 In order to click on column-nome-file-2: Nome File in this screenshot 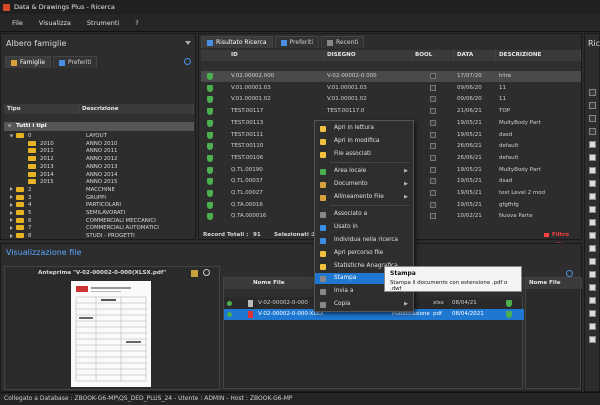, I will do `click(554, 283)`.